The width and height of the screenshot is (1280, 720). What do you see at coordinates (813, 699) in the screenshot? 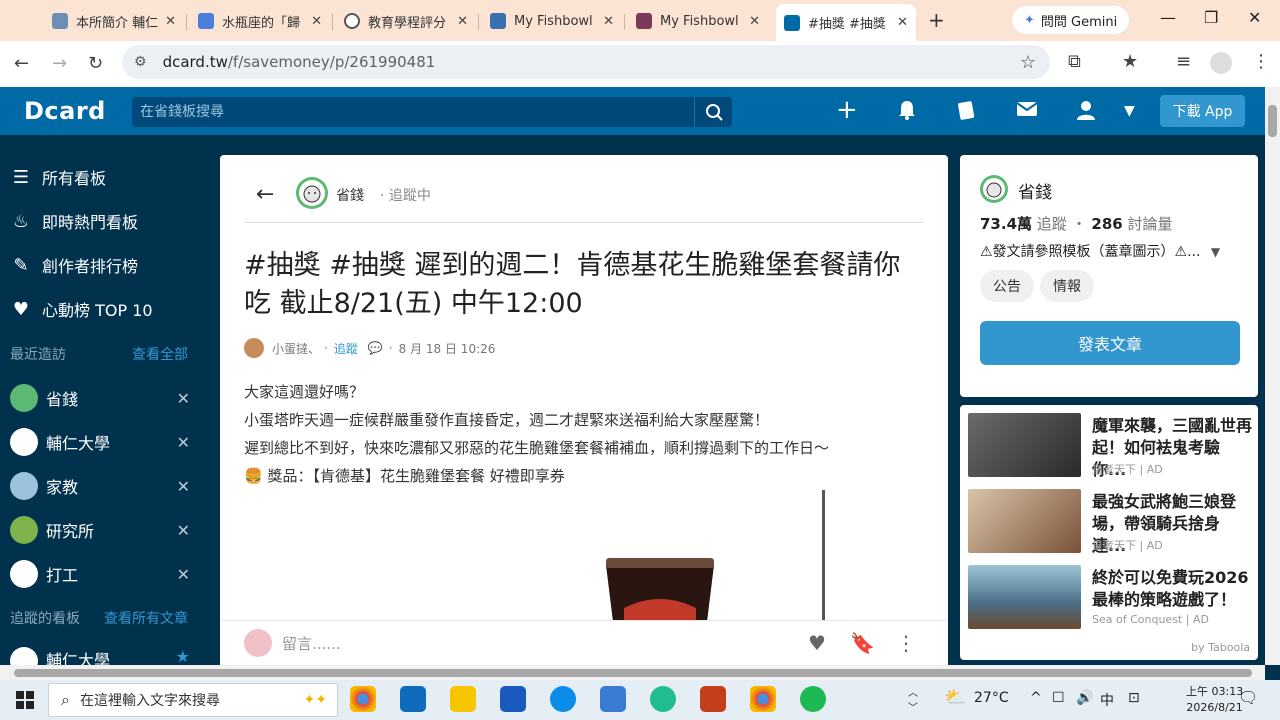
I see `spotify-icon` at bounding box center [813, 699].